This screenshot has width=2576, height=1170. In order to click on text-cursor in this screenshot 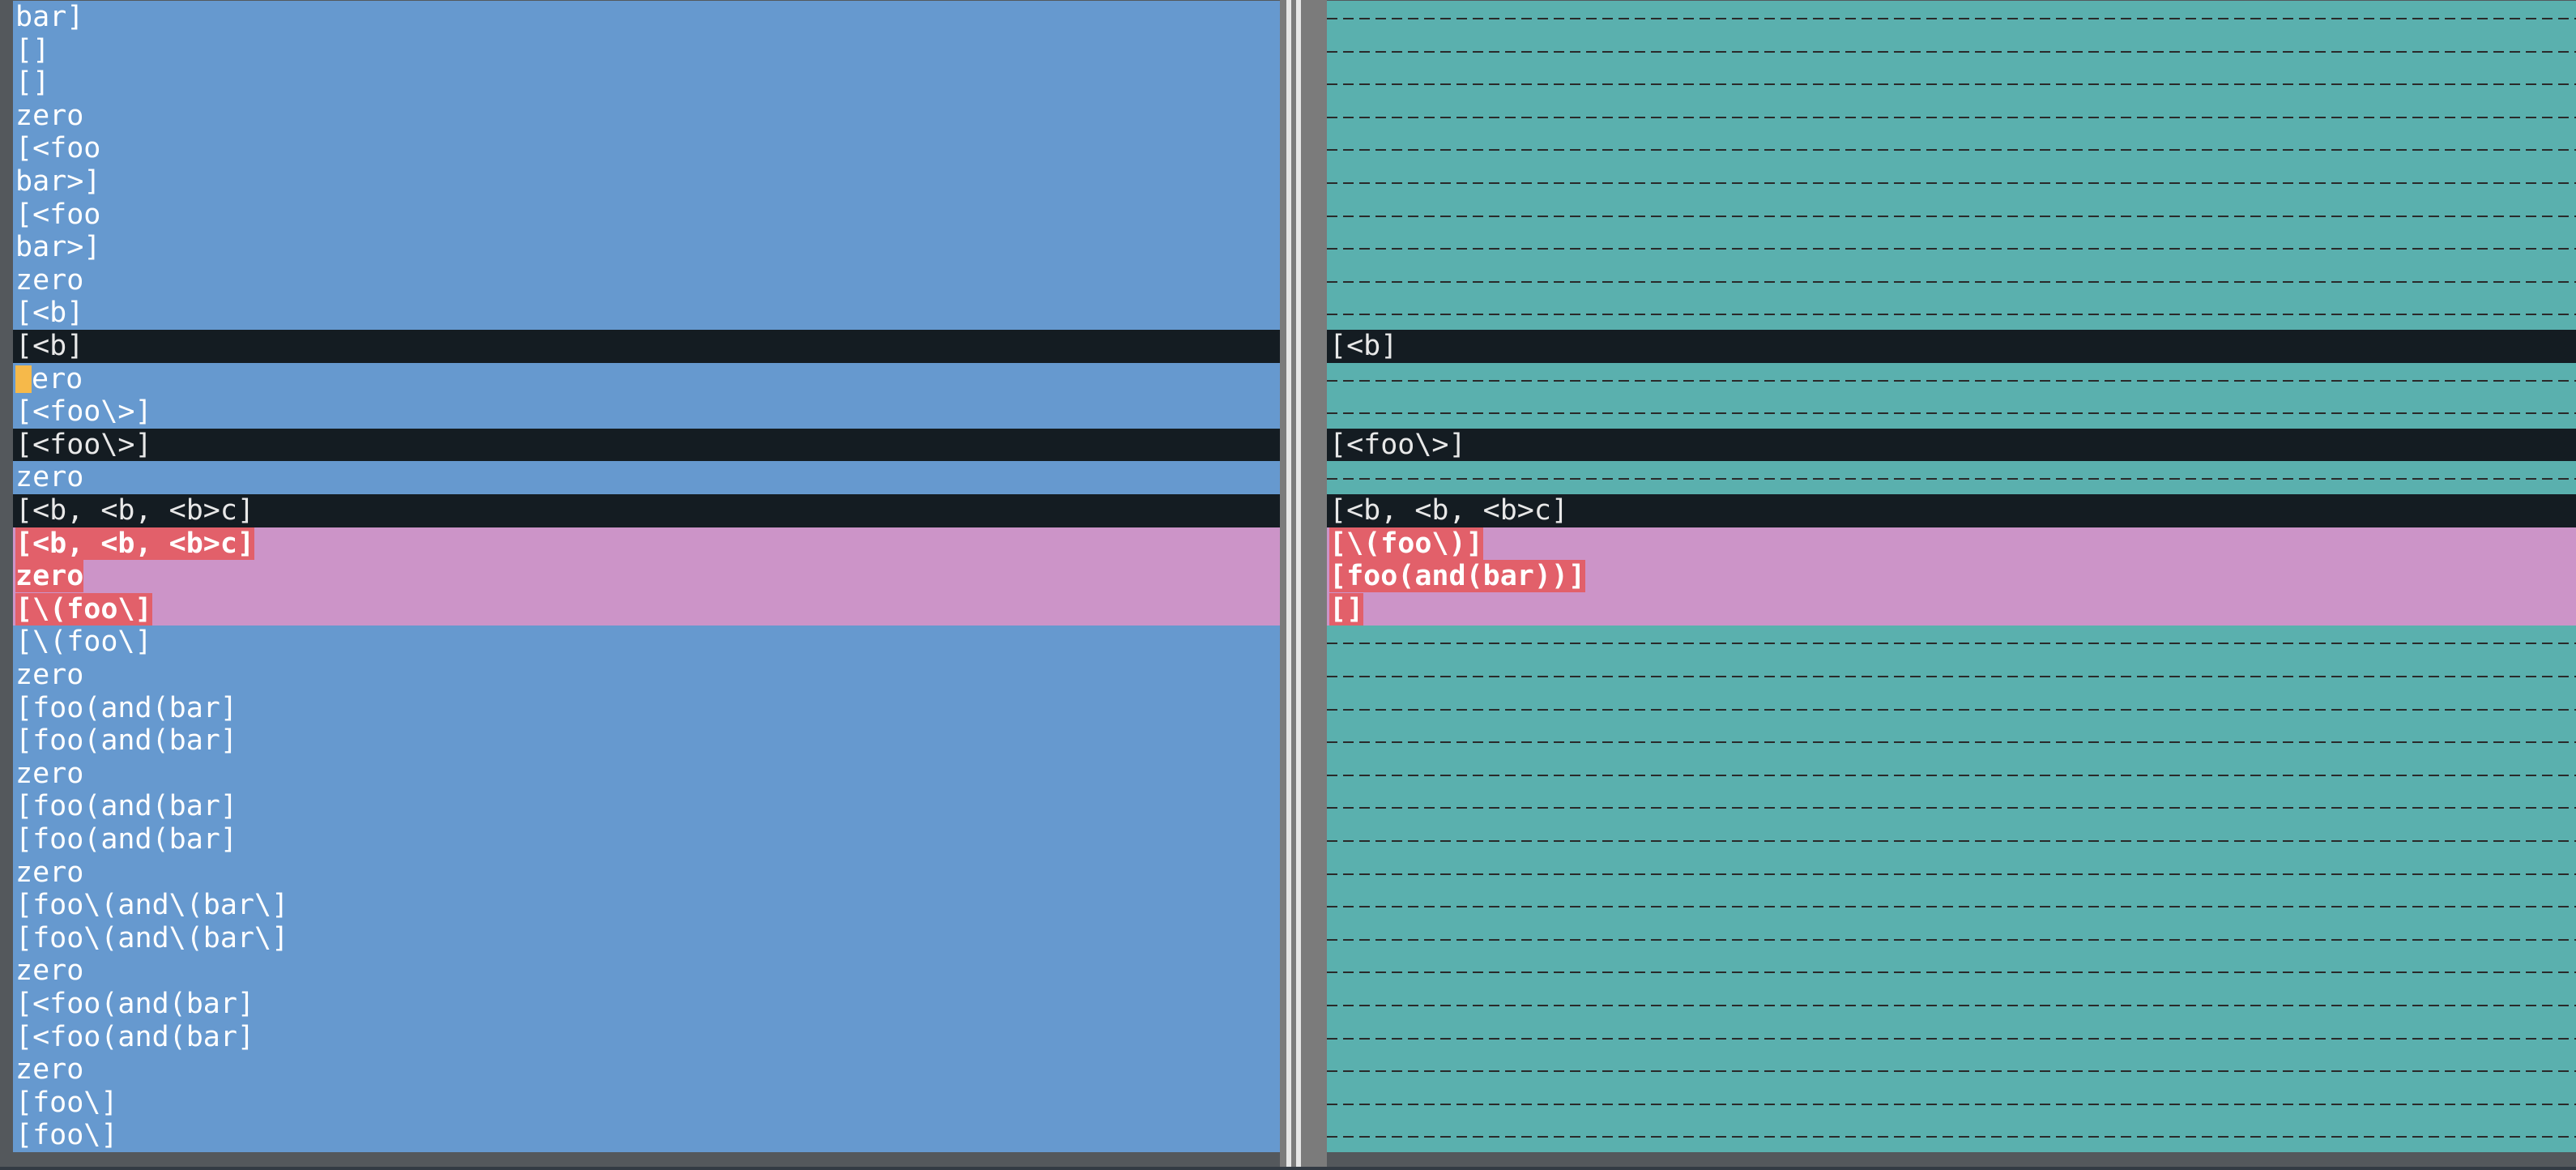, I will do `click(24, 379)`.